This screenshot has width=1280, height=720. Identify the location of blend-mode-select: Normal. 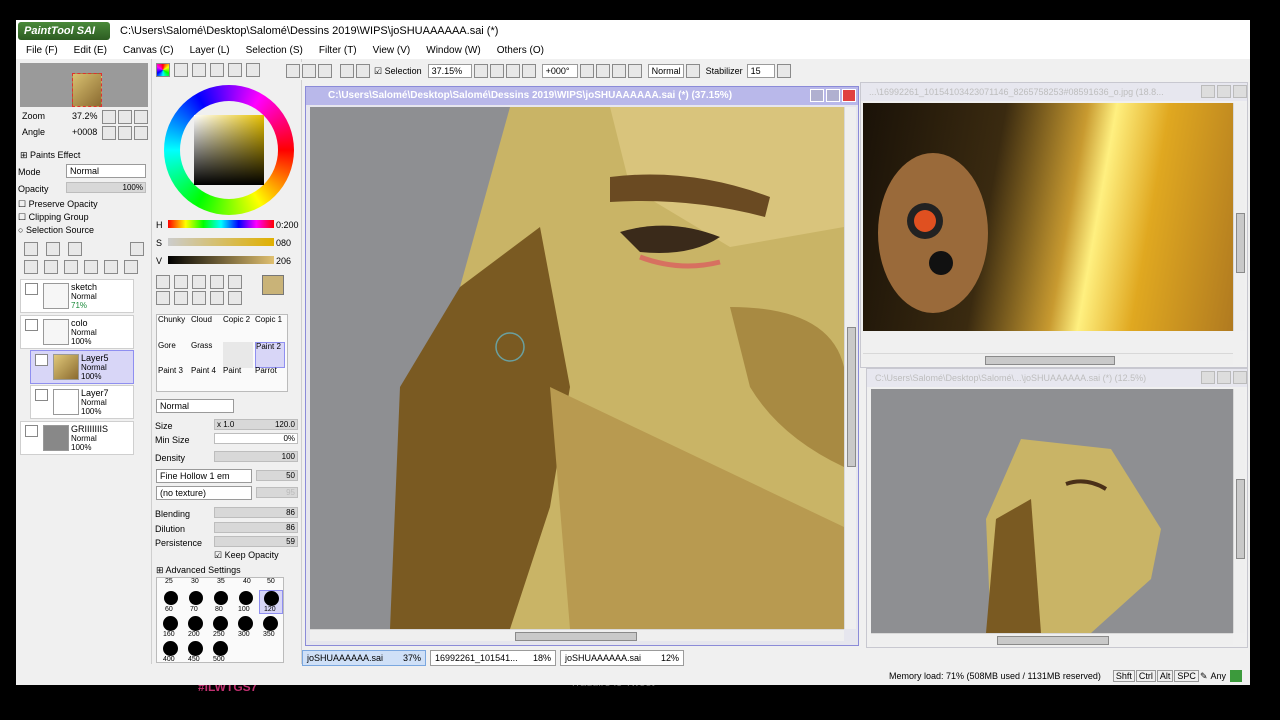
(195, 406).